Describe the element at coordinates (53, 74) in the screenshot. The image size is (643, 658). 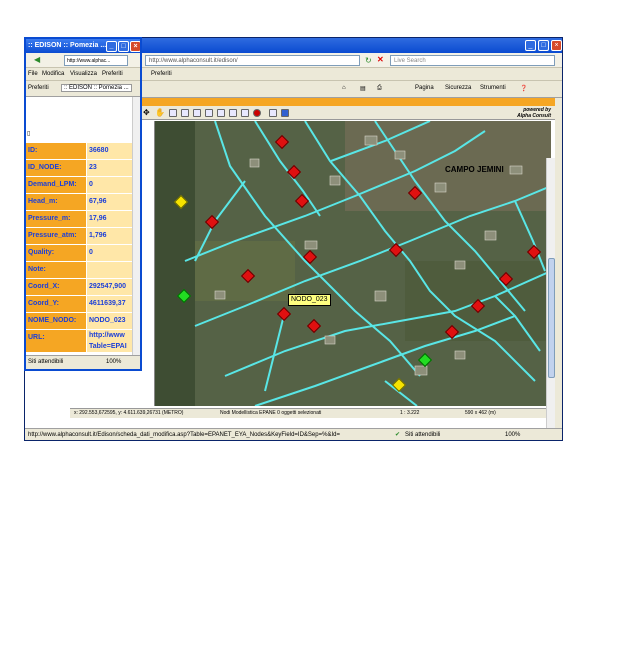
I see `menu-modifica: Modifica` at that location.